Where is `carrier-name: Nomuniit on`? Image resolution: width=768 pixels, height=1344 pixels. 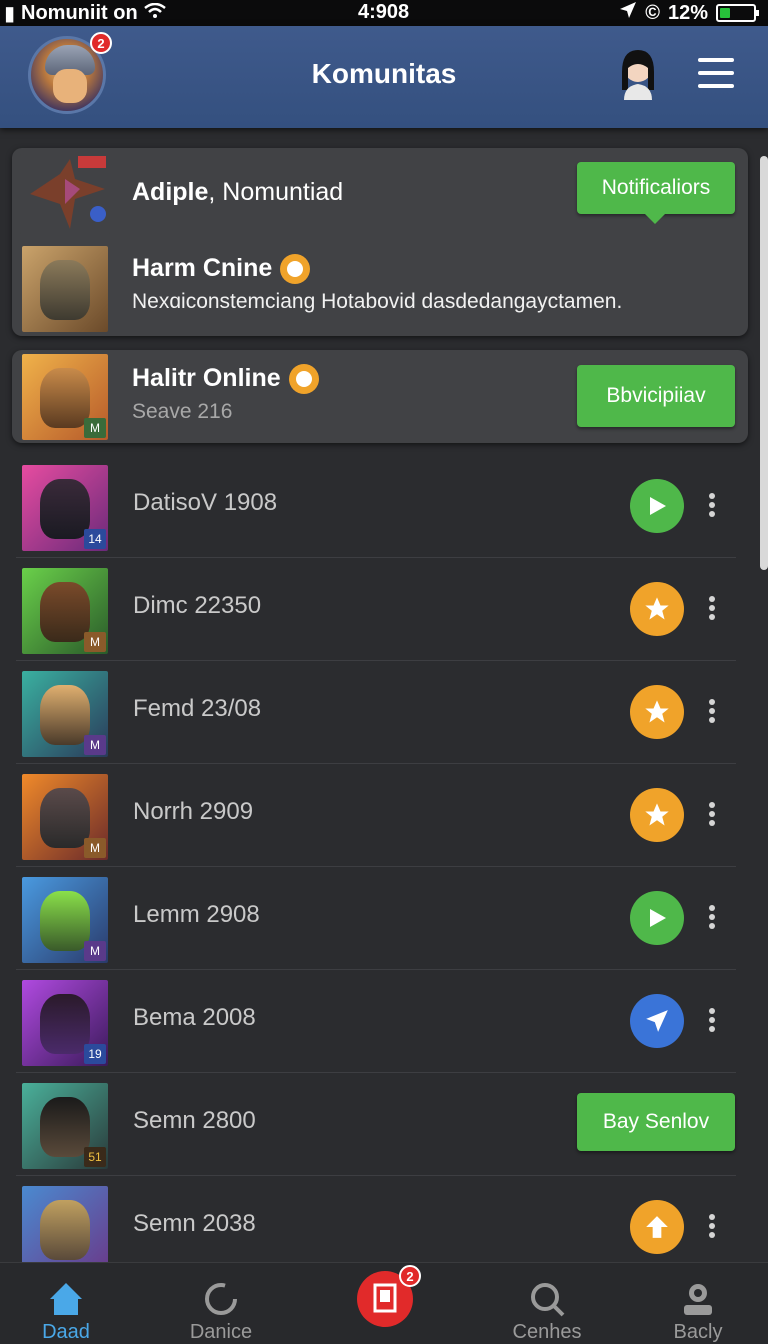
carrier-name: Nomuniit on is located at coordinates (79, 13).